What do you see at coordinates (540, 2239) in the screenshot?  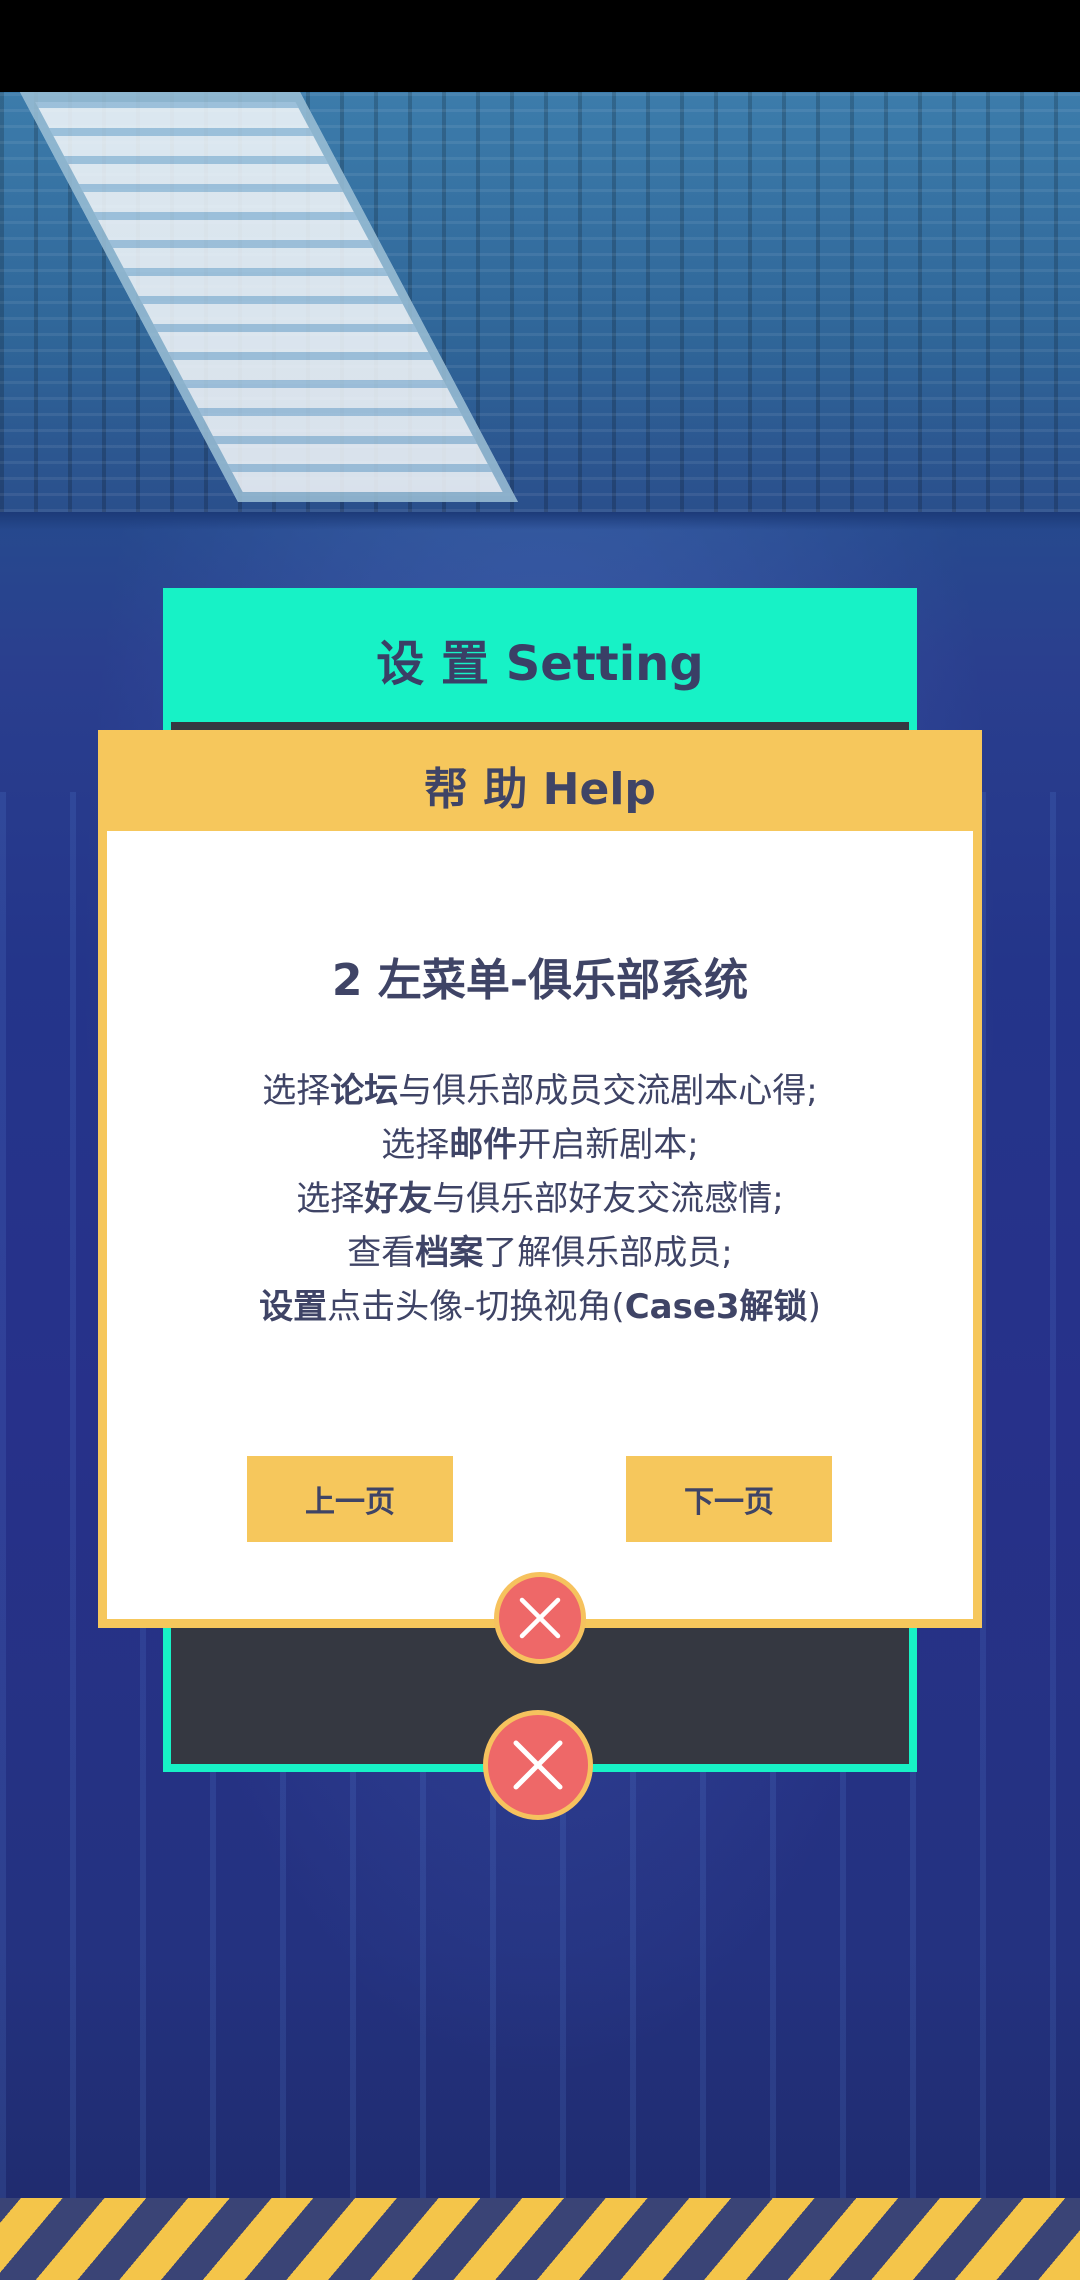 I see `hazard-stripe` at bounding box center [540, 2239].